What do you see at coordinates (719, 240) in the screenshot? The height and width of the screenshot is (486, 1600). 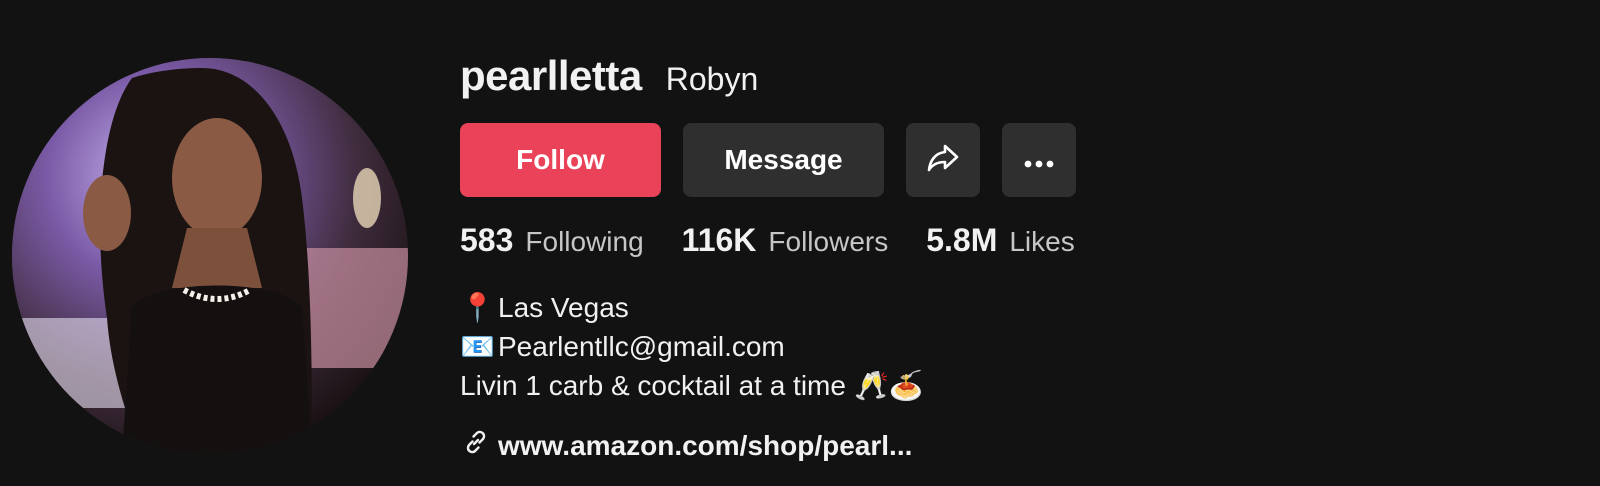 I see `followers-count: 116K` at bounding box center [719, 240].